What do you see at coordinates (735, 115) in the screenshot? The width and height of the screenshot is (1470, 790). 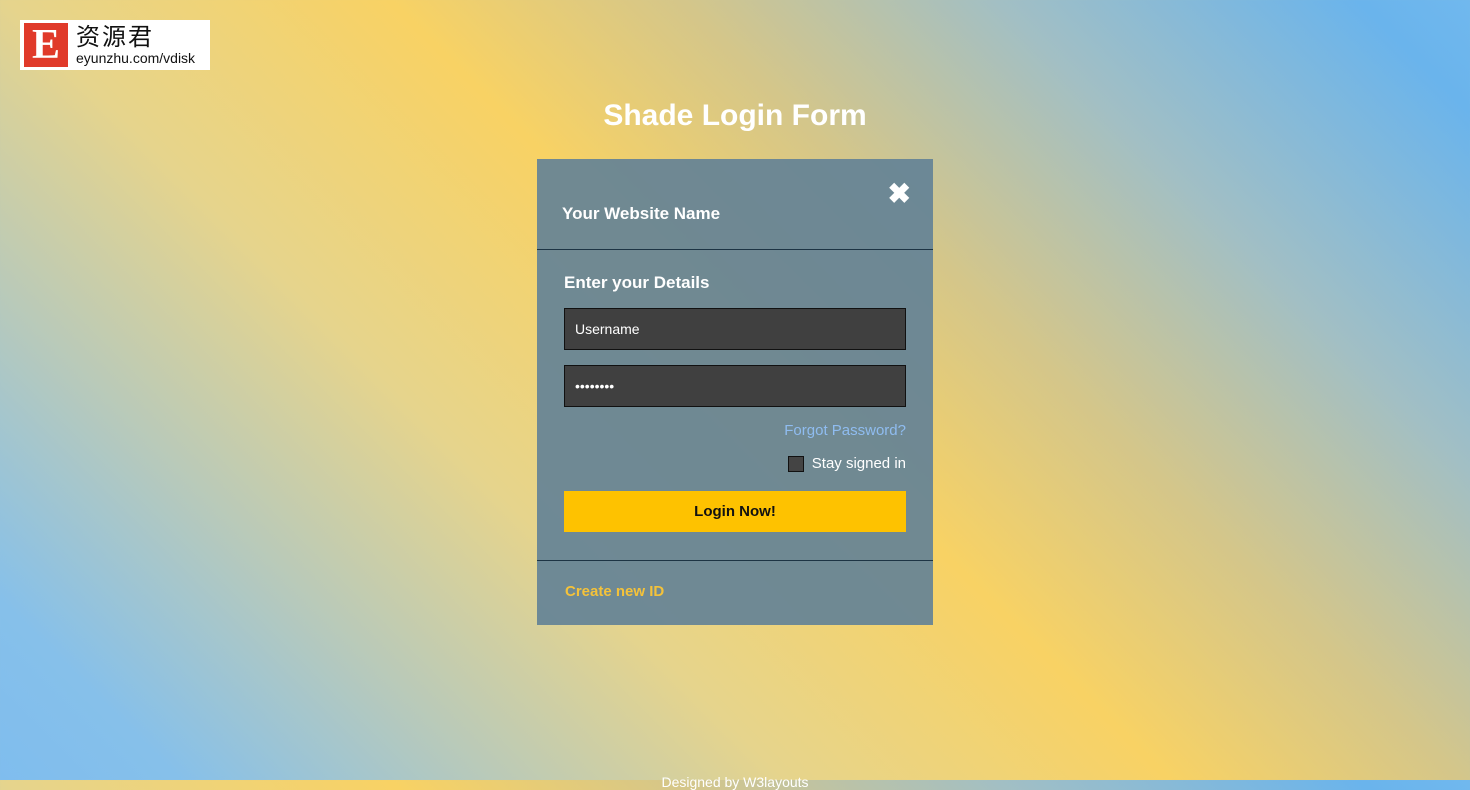 I see `page-title: Shade Login Form` at bounding box center [735, 115].